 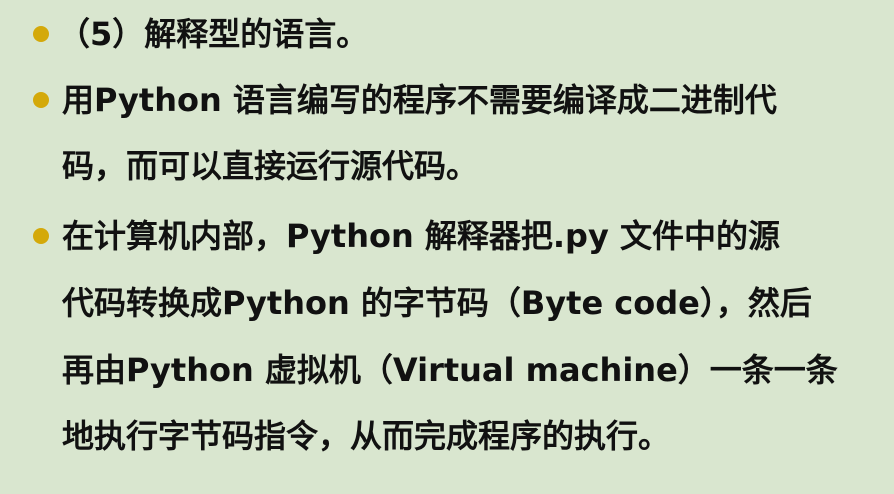 What do you see at coordinates (213, 34) in the screenshot?
I see `bullet-text-line: （5）解释型的语言。` at bounding box center [213, 34].